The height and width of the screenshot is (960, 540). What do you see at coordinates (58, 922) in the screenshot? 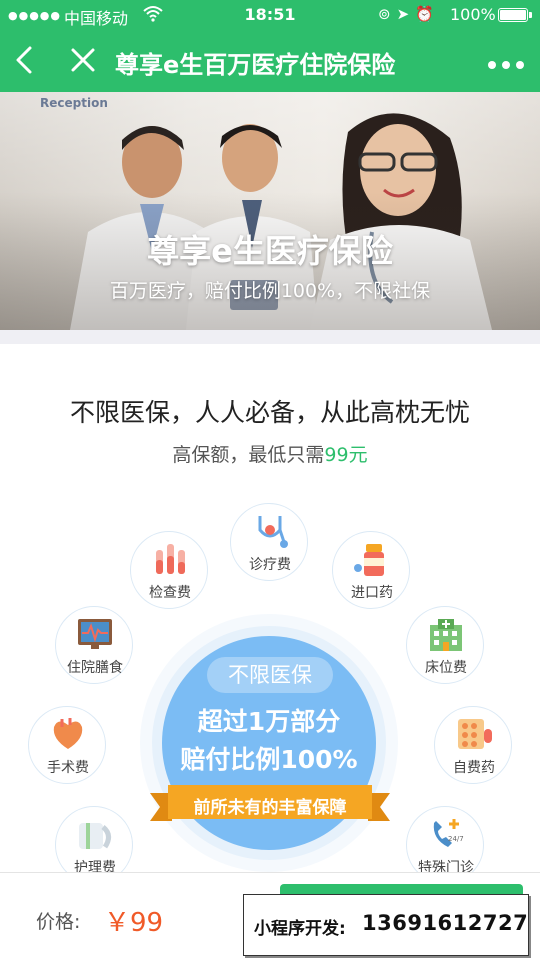
I see `price-label: 价格:` at bounding box center [58, 922].